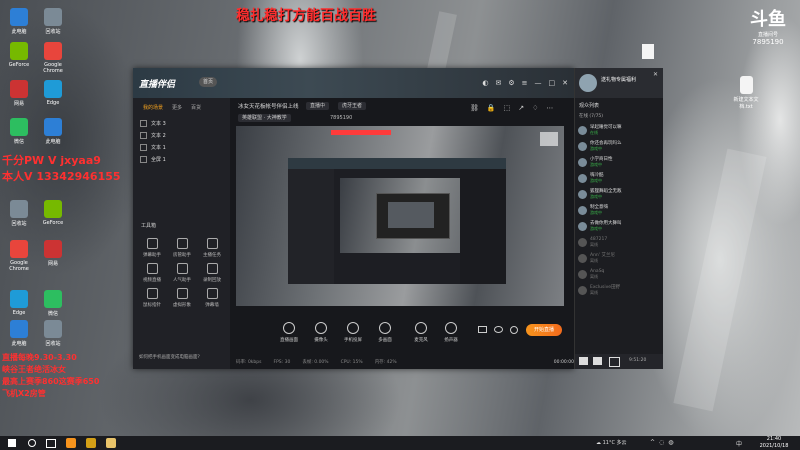 Image resolution: width=800 pixels, height=450 pixels. What do you see at coordinates (655, 74) in the screenshot?
I see `close-panel-icon: ✕` at bounding box center [655, 74].